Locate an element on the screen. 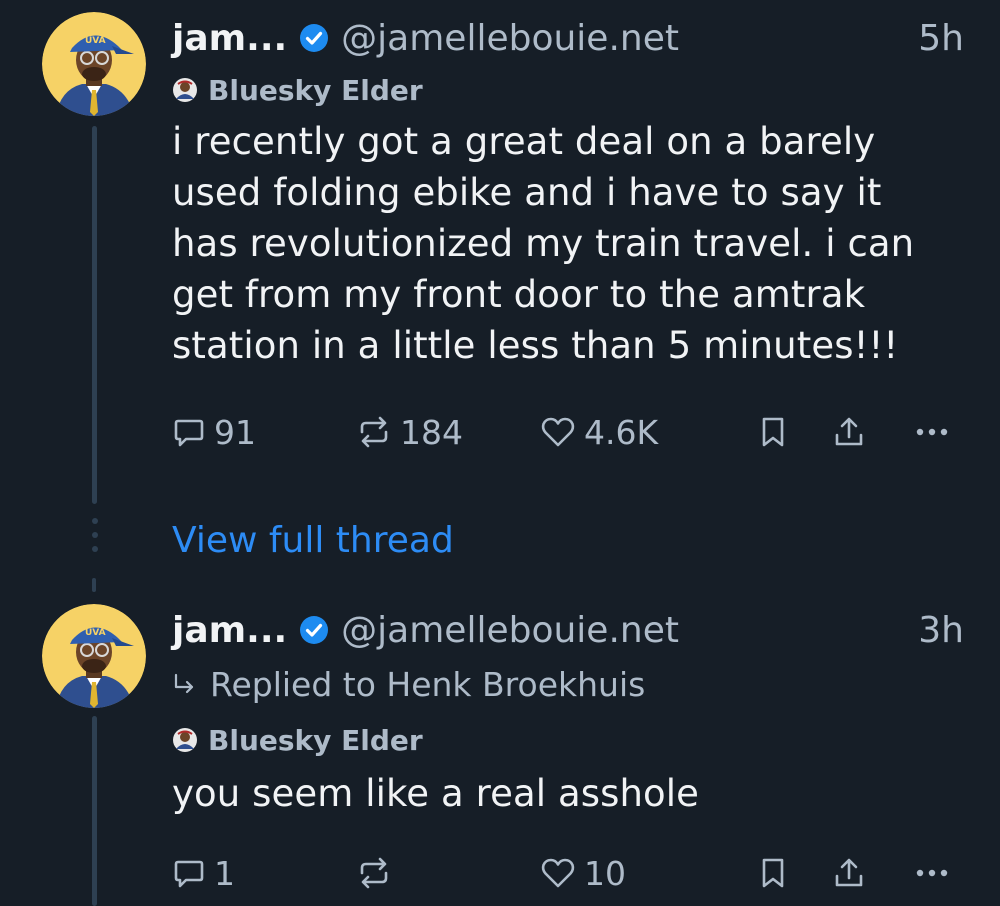 This screenshot has height=906, width=1000. reply-button: 91 is located at coordinates (214, 432).